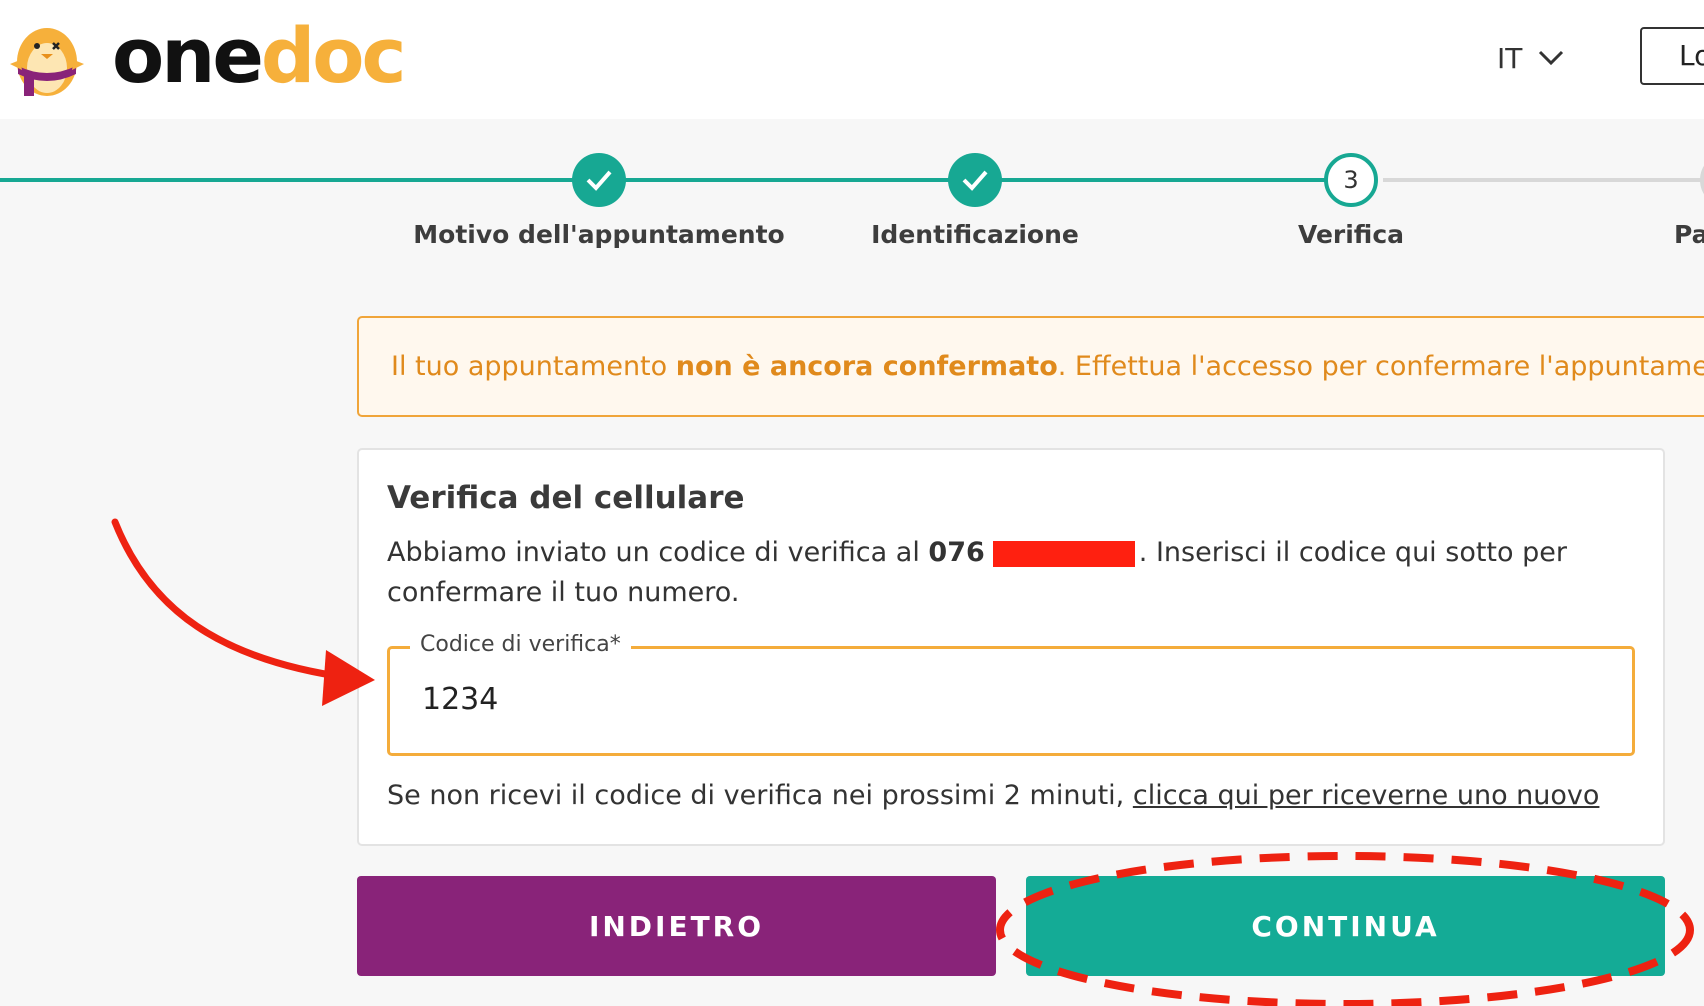  Describe the element at coordinates (1351, 234) in the screenshot. I see `step-label-verifica: Verifica` at that location.